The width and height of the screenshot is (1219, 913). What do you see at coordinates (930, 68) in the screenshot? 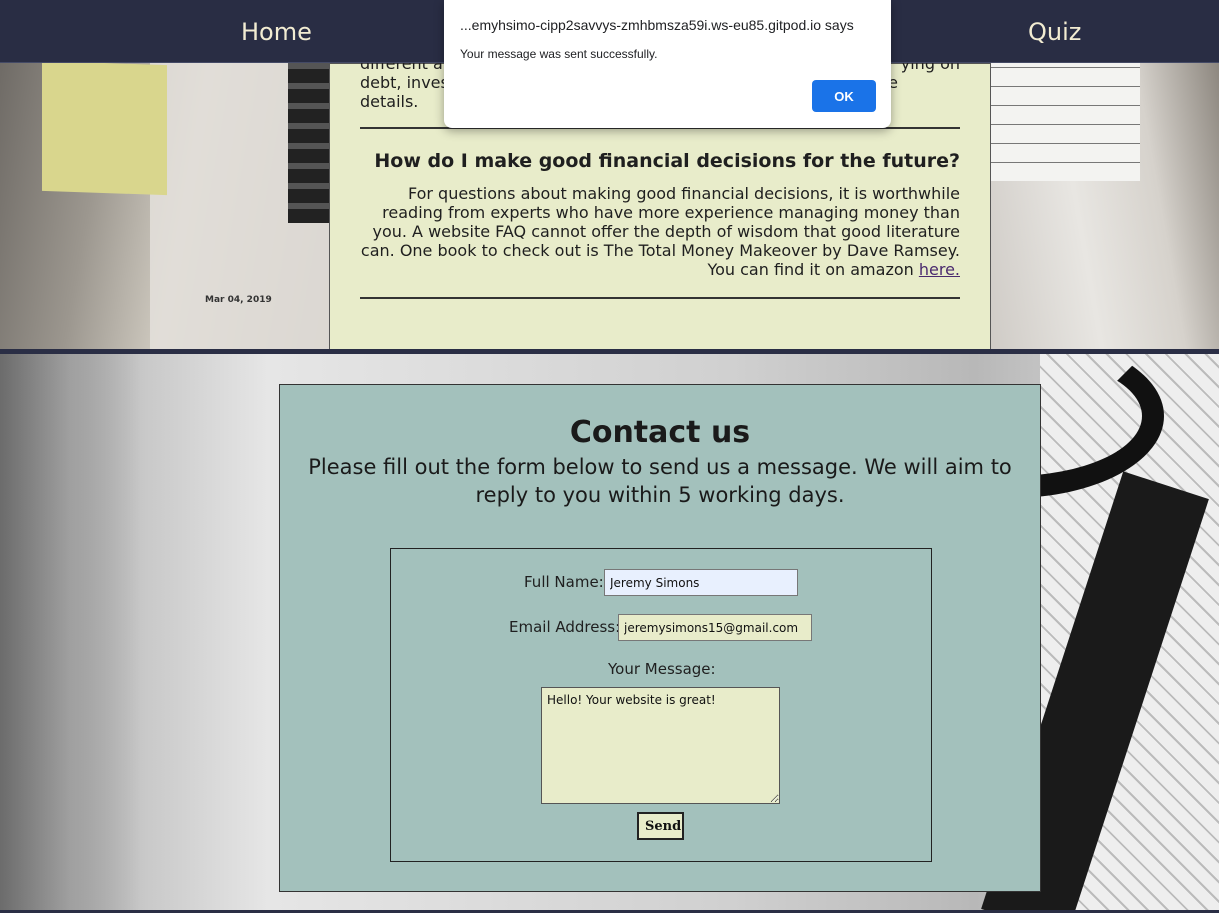
I see `faq-partial-text-right: ying on` at bounding box center [930, 68].